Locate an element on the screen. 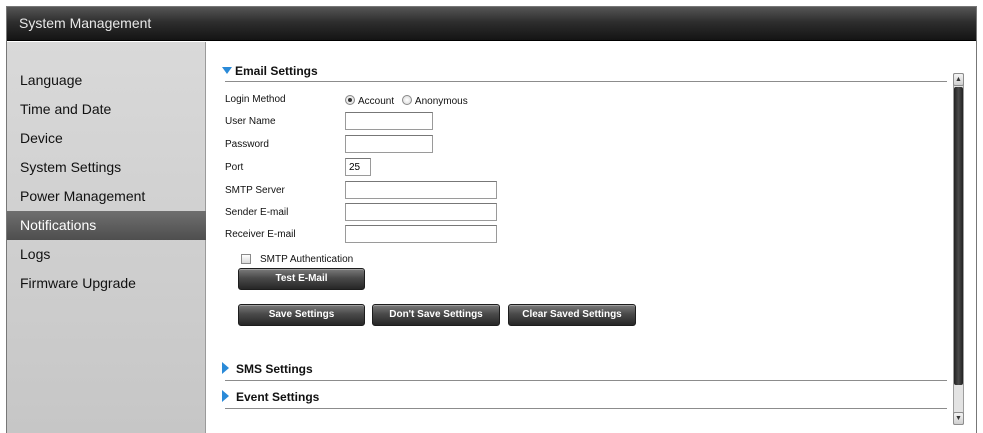 The image size is (983, 433). sidebar-item-language: Language is located at coordinates (106, 80).